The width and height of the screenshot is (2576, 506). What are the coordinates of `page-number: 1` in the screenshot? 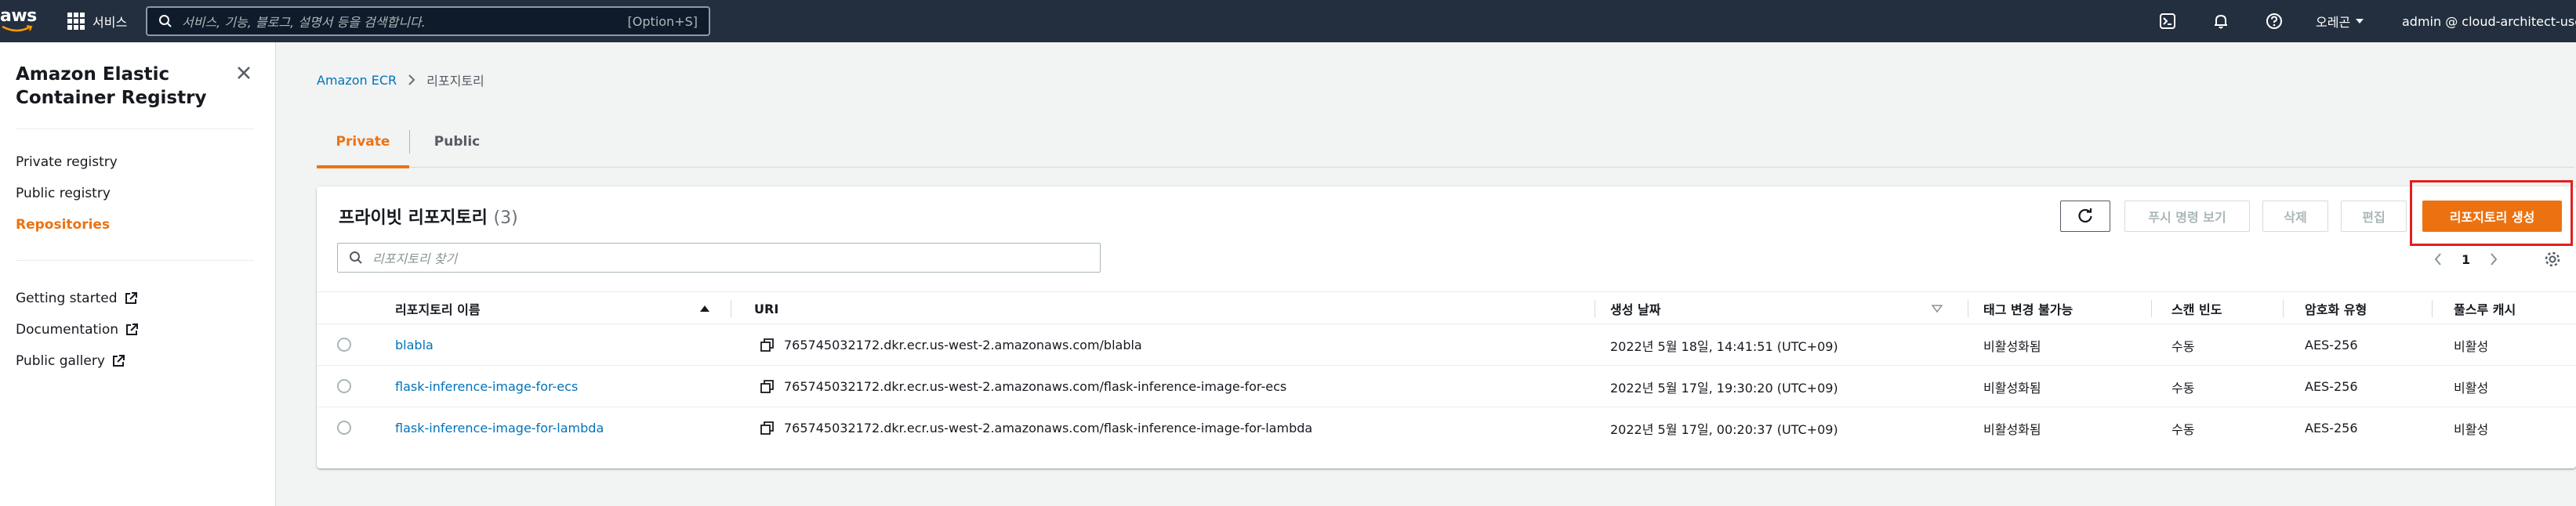 It's located at (2466, 259).